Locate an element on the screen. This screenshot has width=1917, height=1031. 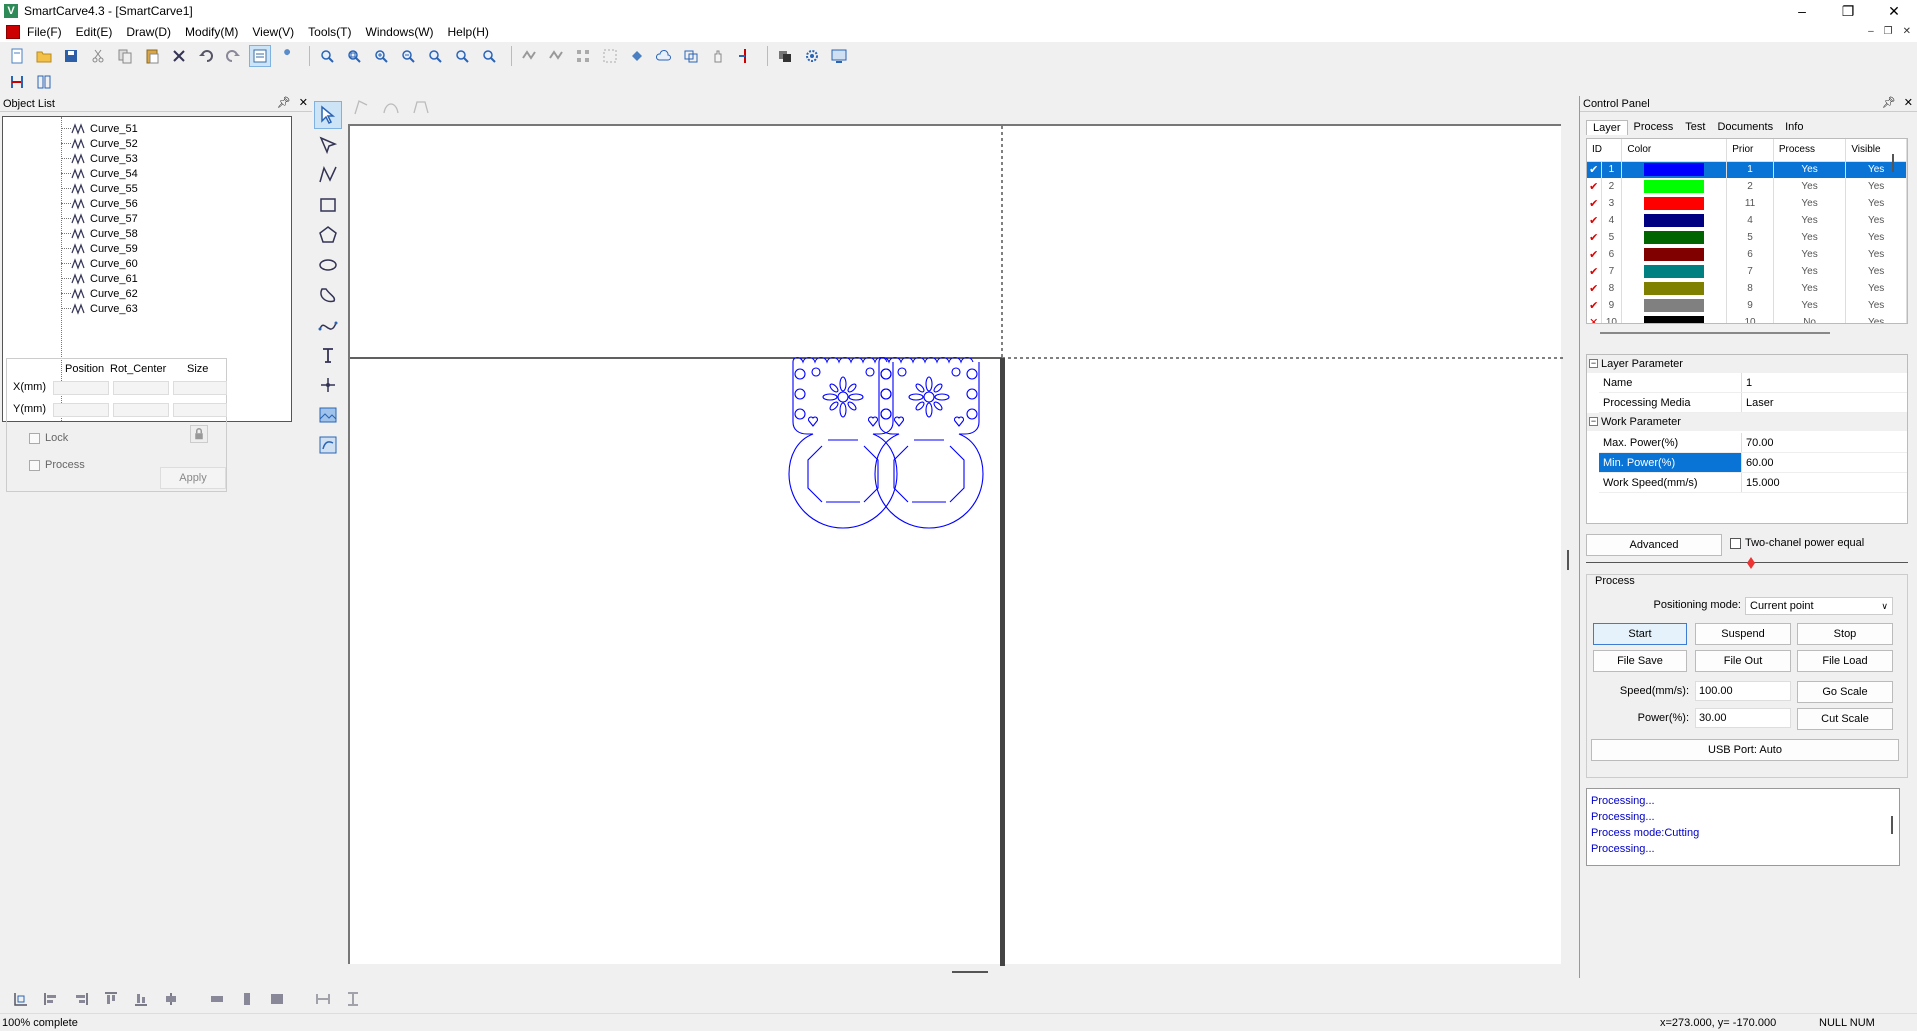
cut-order-icon is located at coordinates (44, 82).